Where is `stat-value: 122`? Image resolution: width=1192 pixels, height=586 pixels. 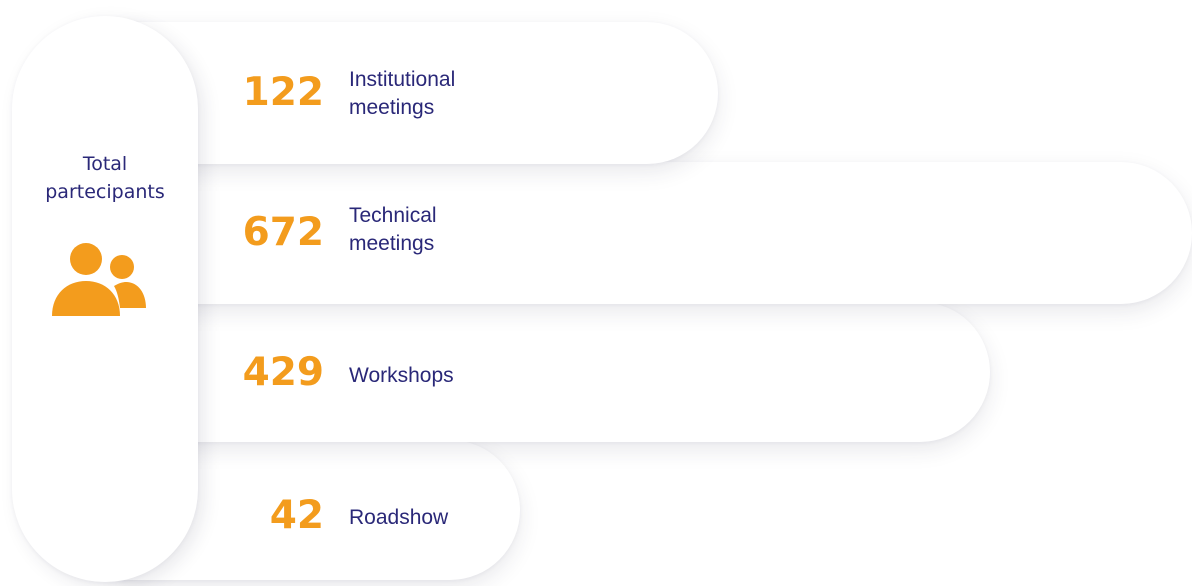
stat-value: 122 is located at coordinates (283, 92).